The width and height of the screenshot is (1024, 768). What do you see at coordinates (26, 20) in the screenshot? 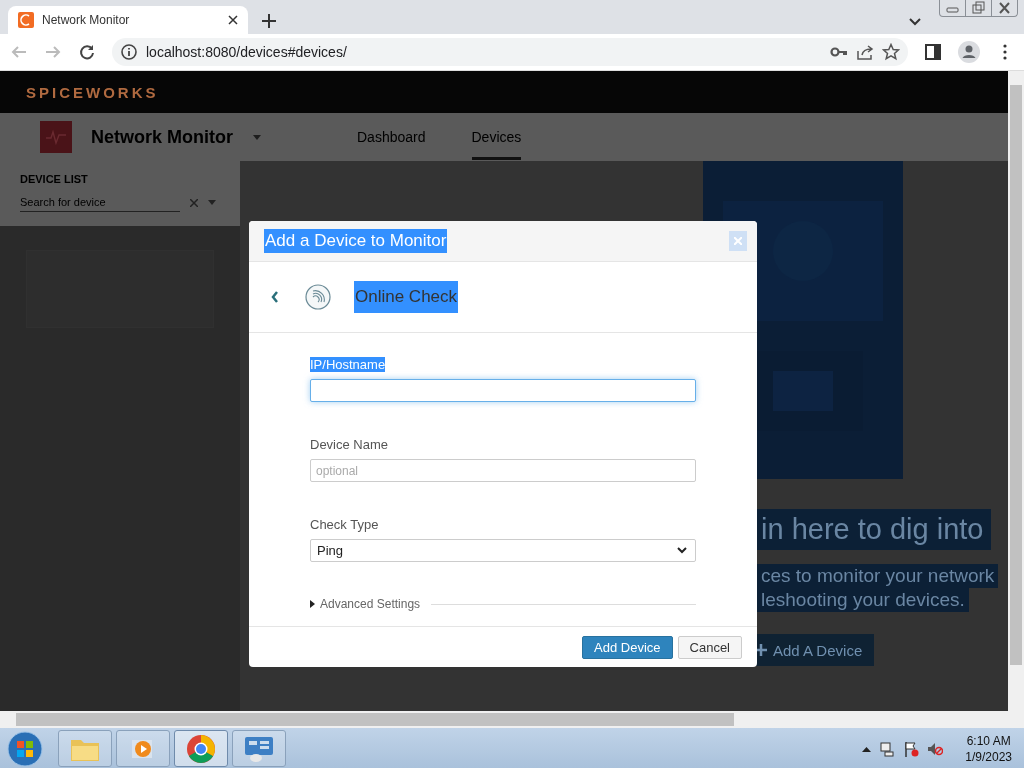
I see `spiral-logo-icon` at bounding box center [26, 20].